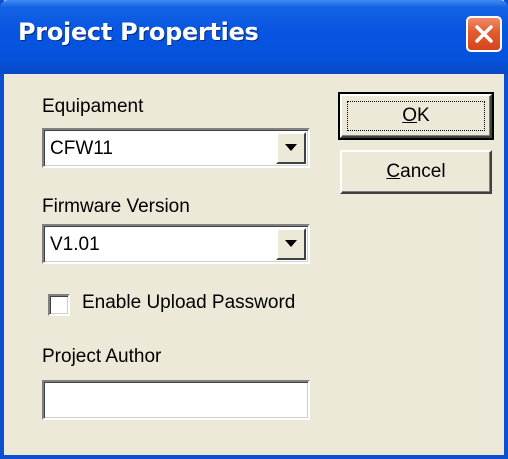 The image size is (508, 459). What do you see at coordinates (93, 106) in the screenshot?
I see `equipment-label: Equipament` at bounding box center [93, 106].